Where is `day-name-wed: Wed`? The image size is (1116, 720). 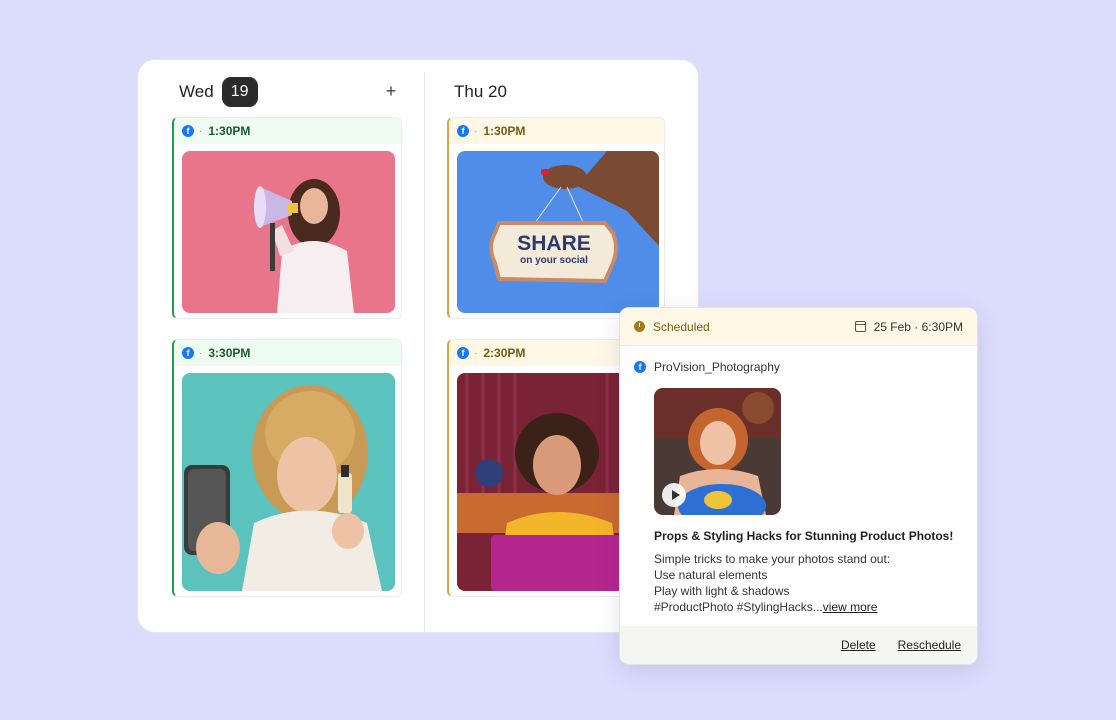 day-name-wed: Wed is located at coordinates (196, 91).